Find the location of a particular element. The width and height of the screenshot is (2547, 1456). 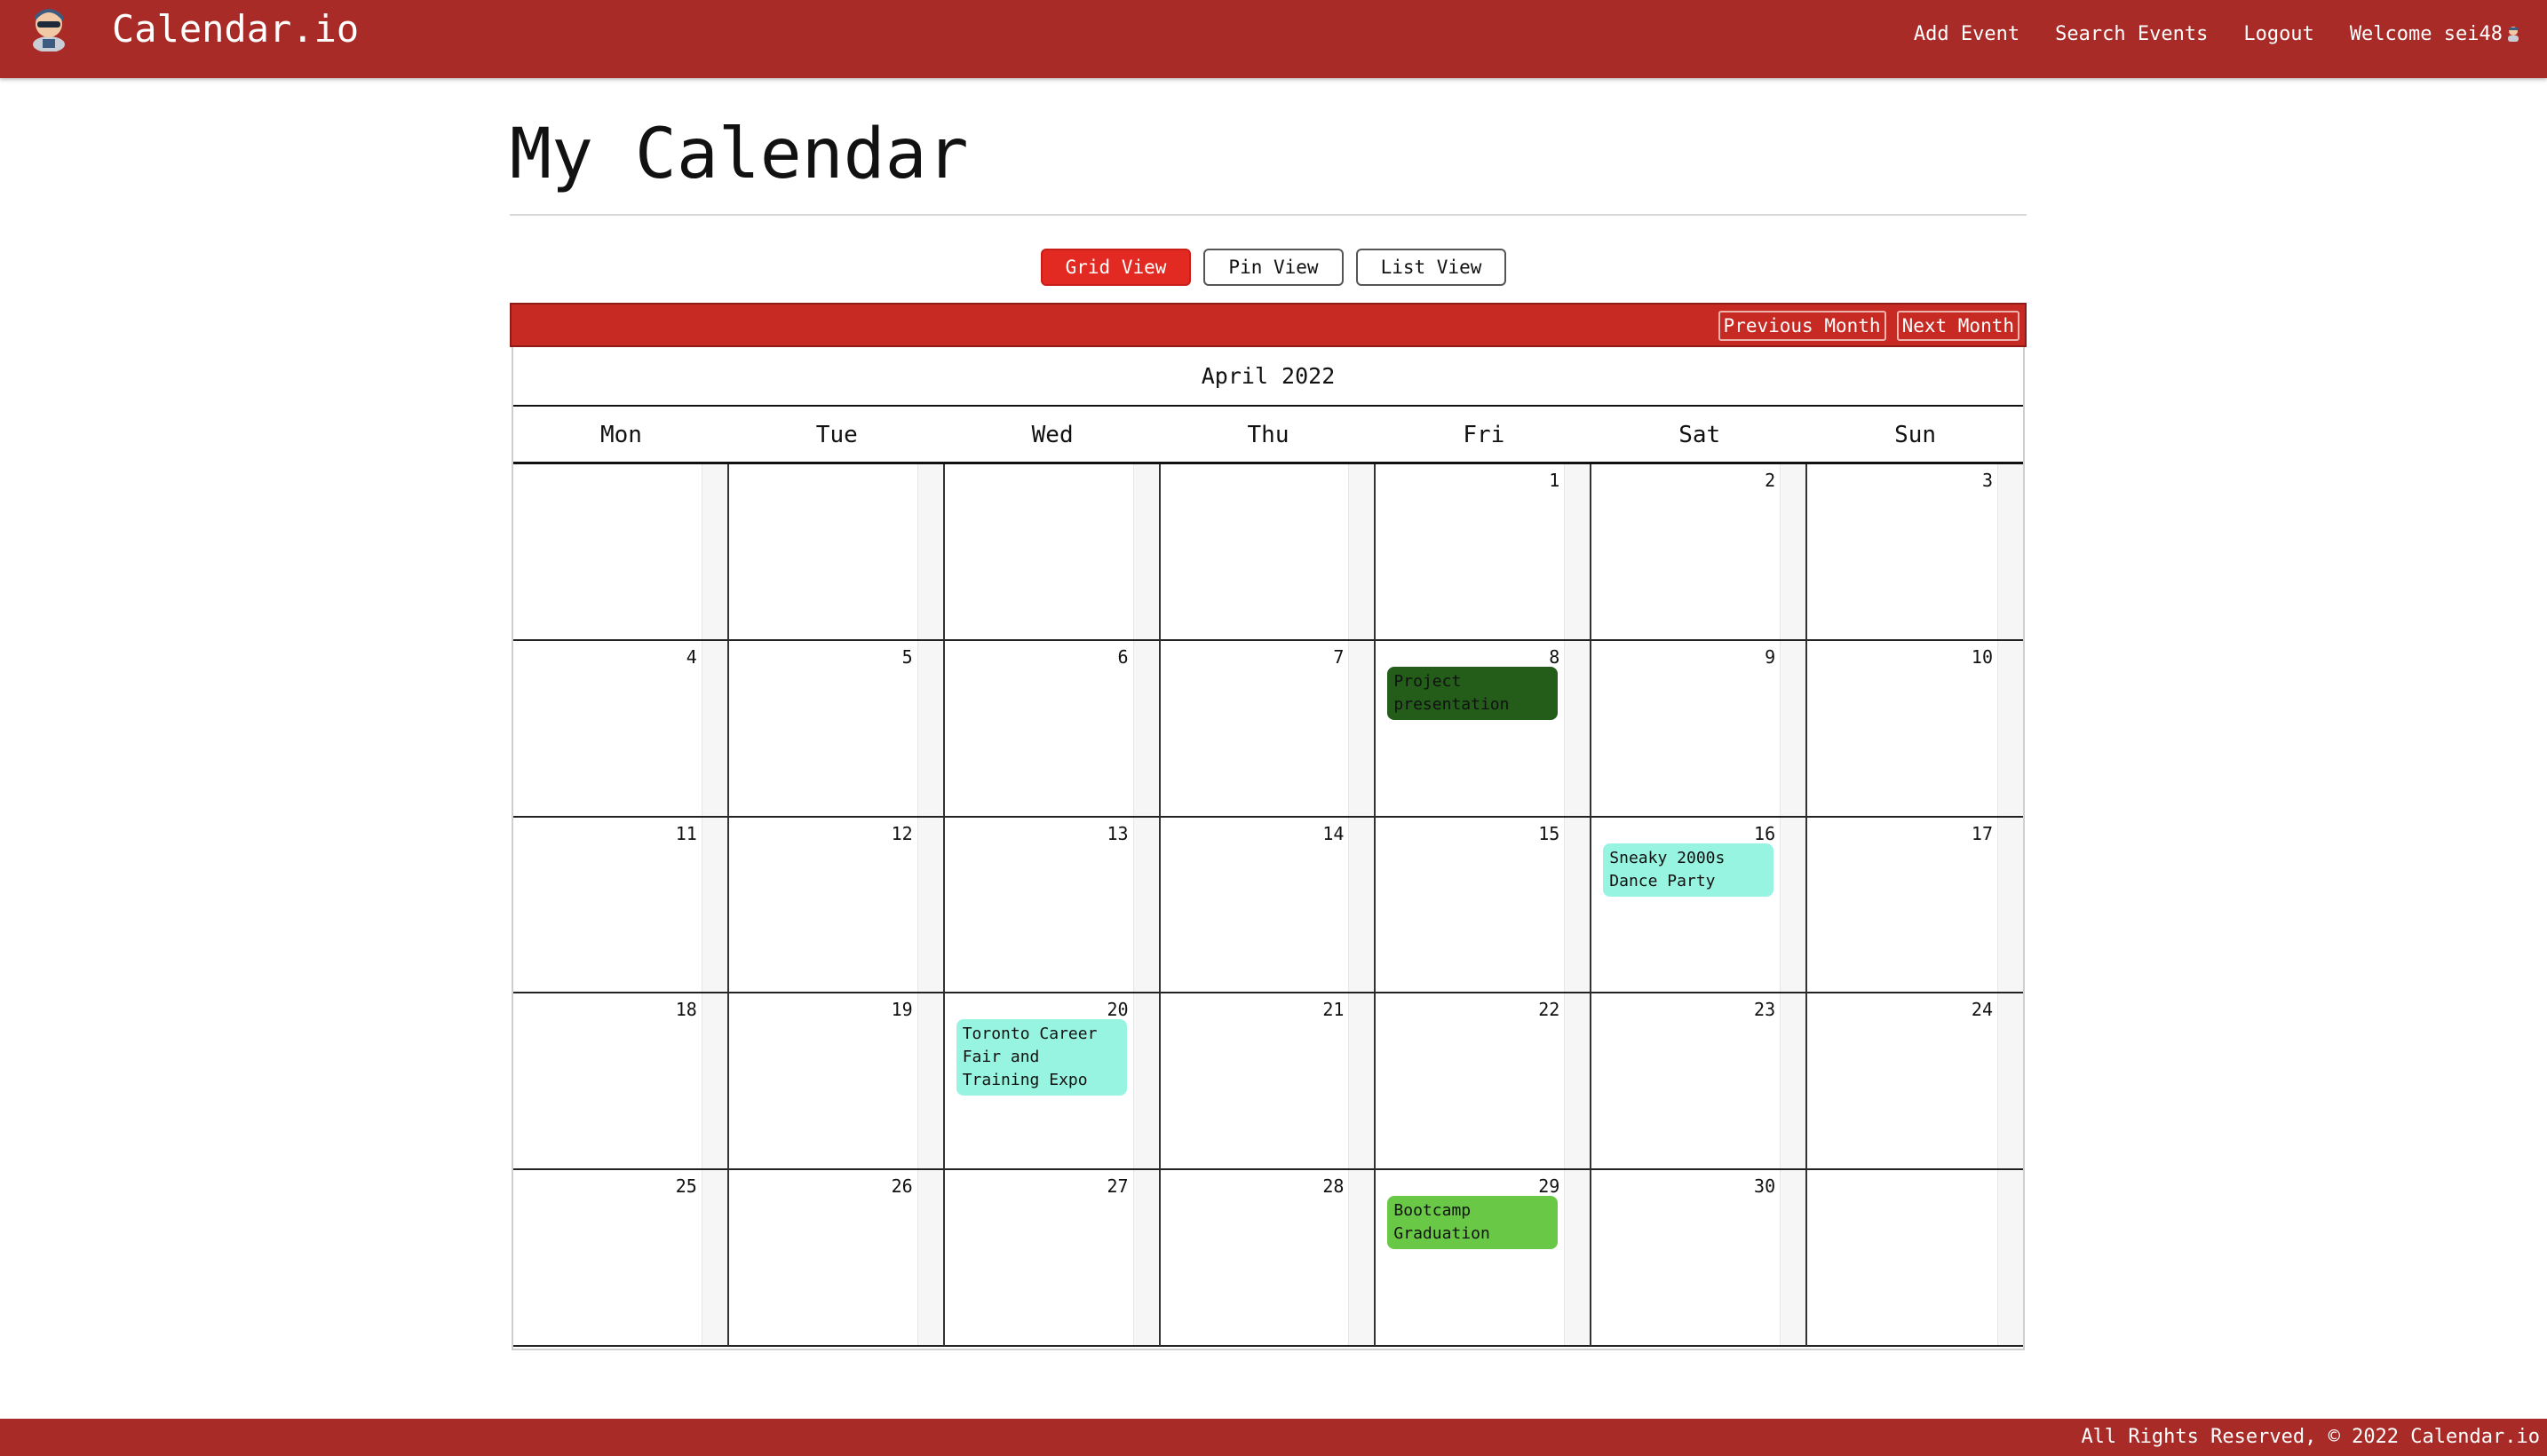

day-cell-23: 23 is located at coordinates (1699, 1082).